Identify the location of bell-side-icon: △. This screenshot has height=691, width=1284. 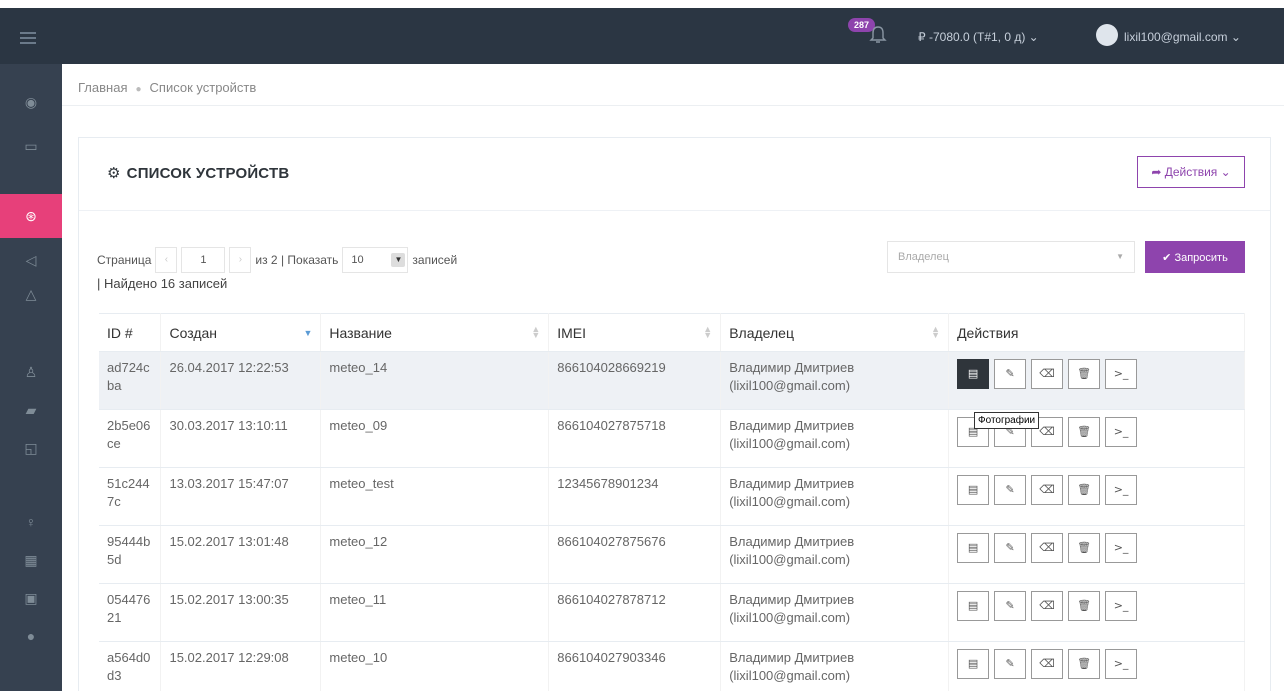
(31, 294).